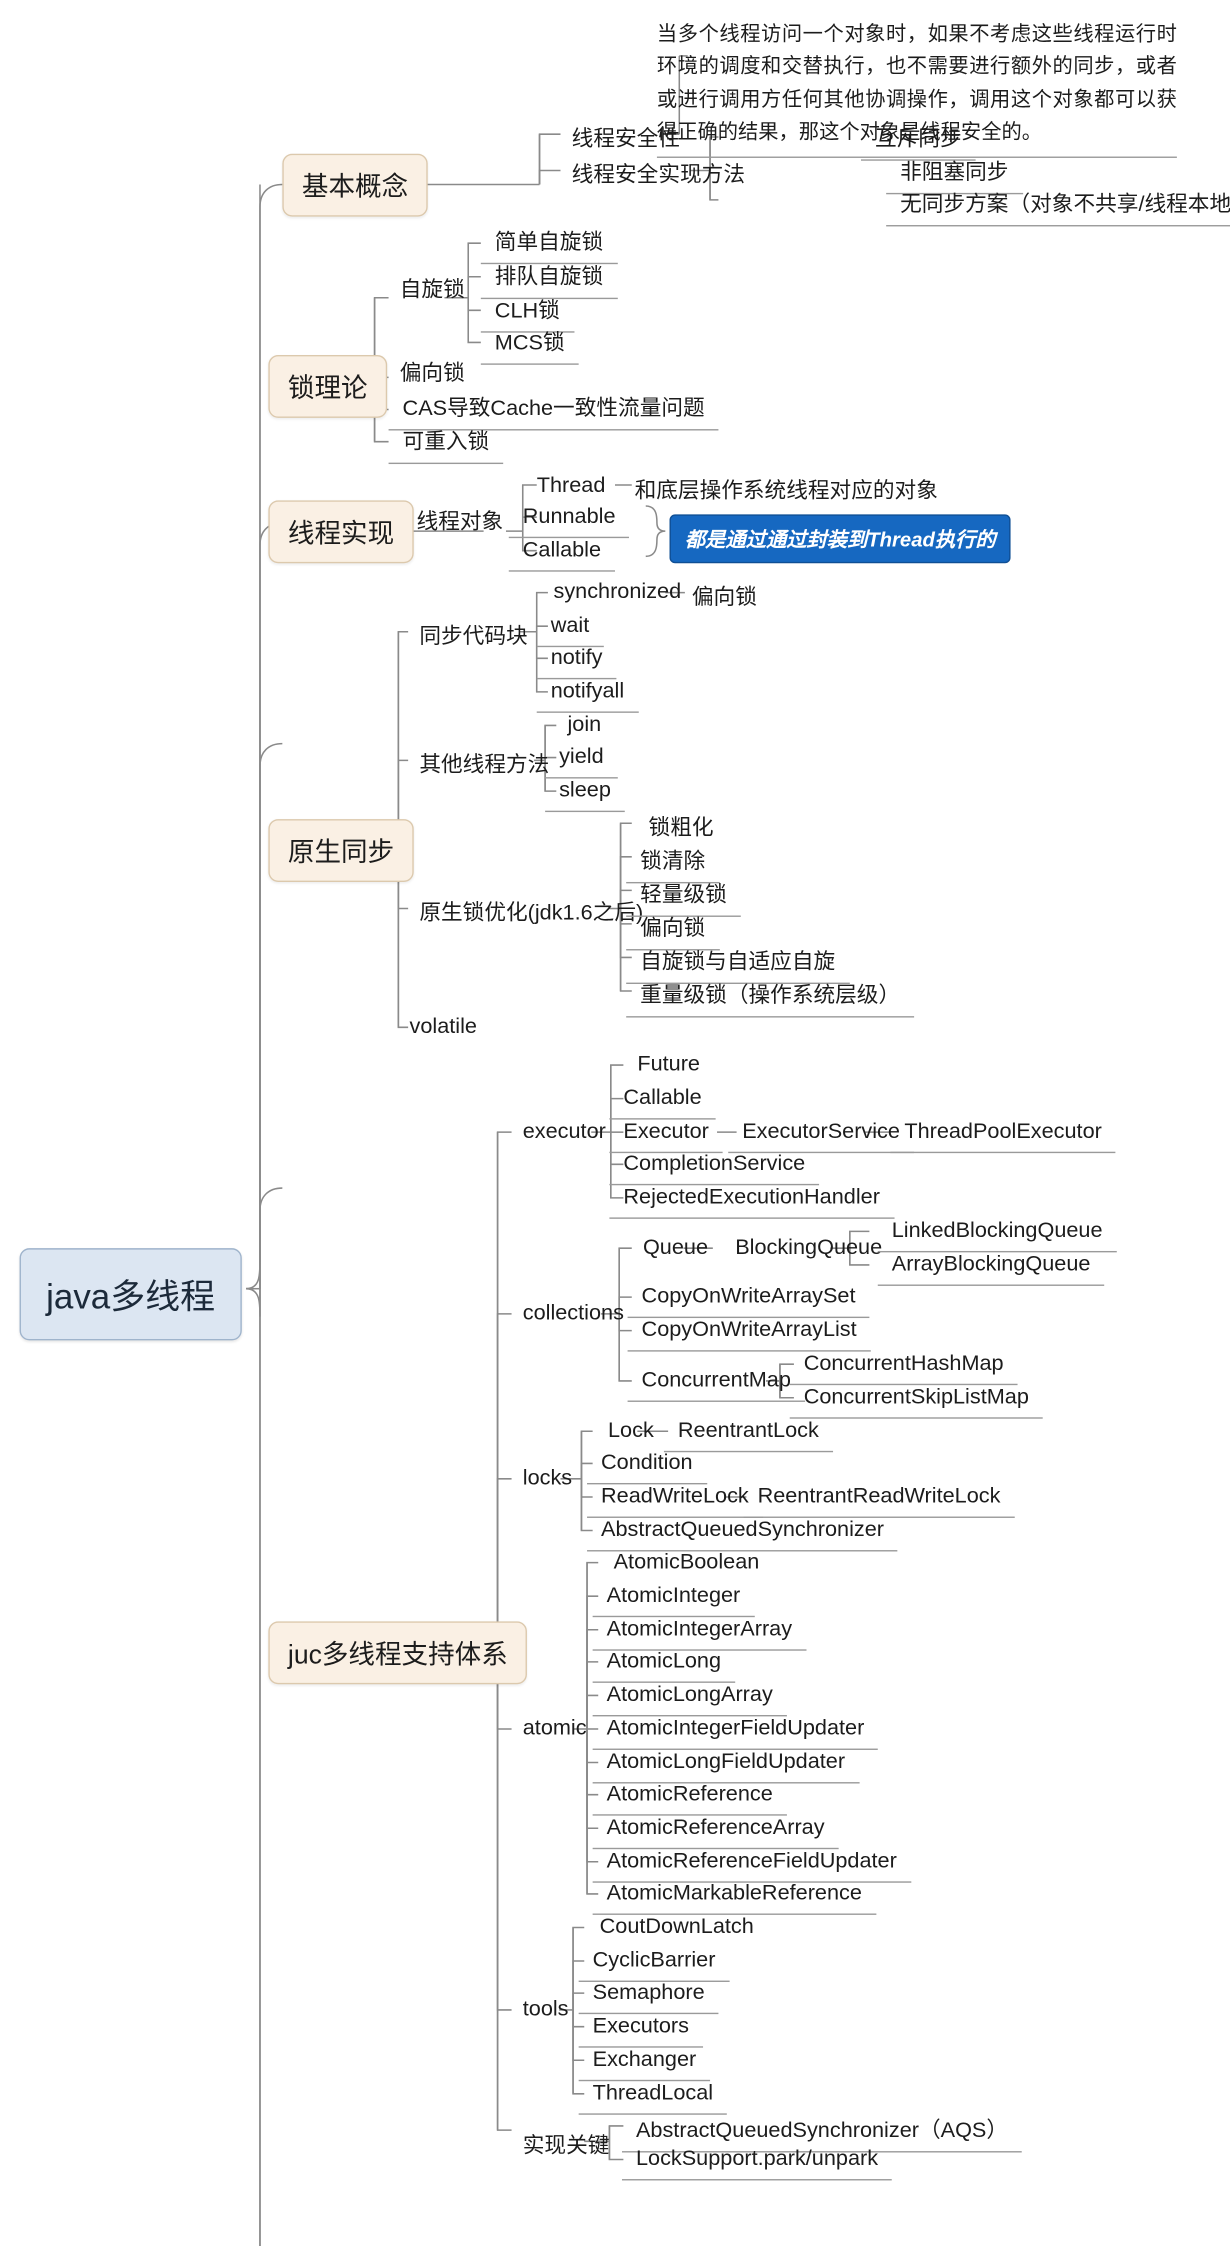 This screenshot has width=1230, height=2246. What do you see at coordinates (903, 1366) in the screenshot?
I see `node-concurrenthashmap: ConcurrentHashMap` at bounding box center [903, 1366].